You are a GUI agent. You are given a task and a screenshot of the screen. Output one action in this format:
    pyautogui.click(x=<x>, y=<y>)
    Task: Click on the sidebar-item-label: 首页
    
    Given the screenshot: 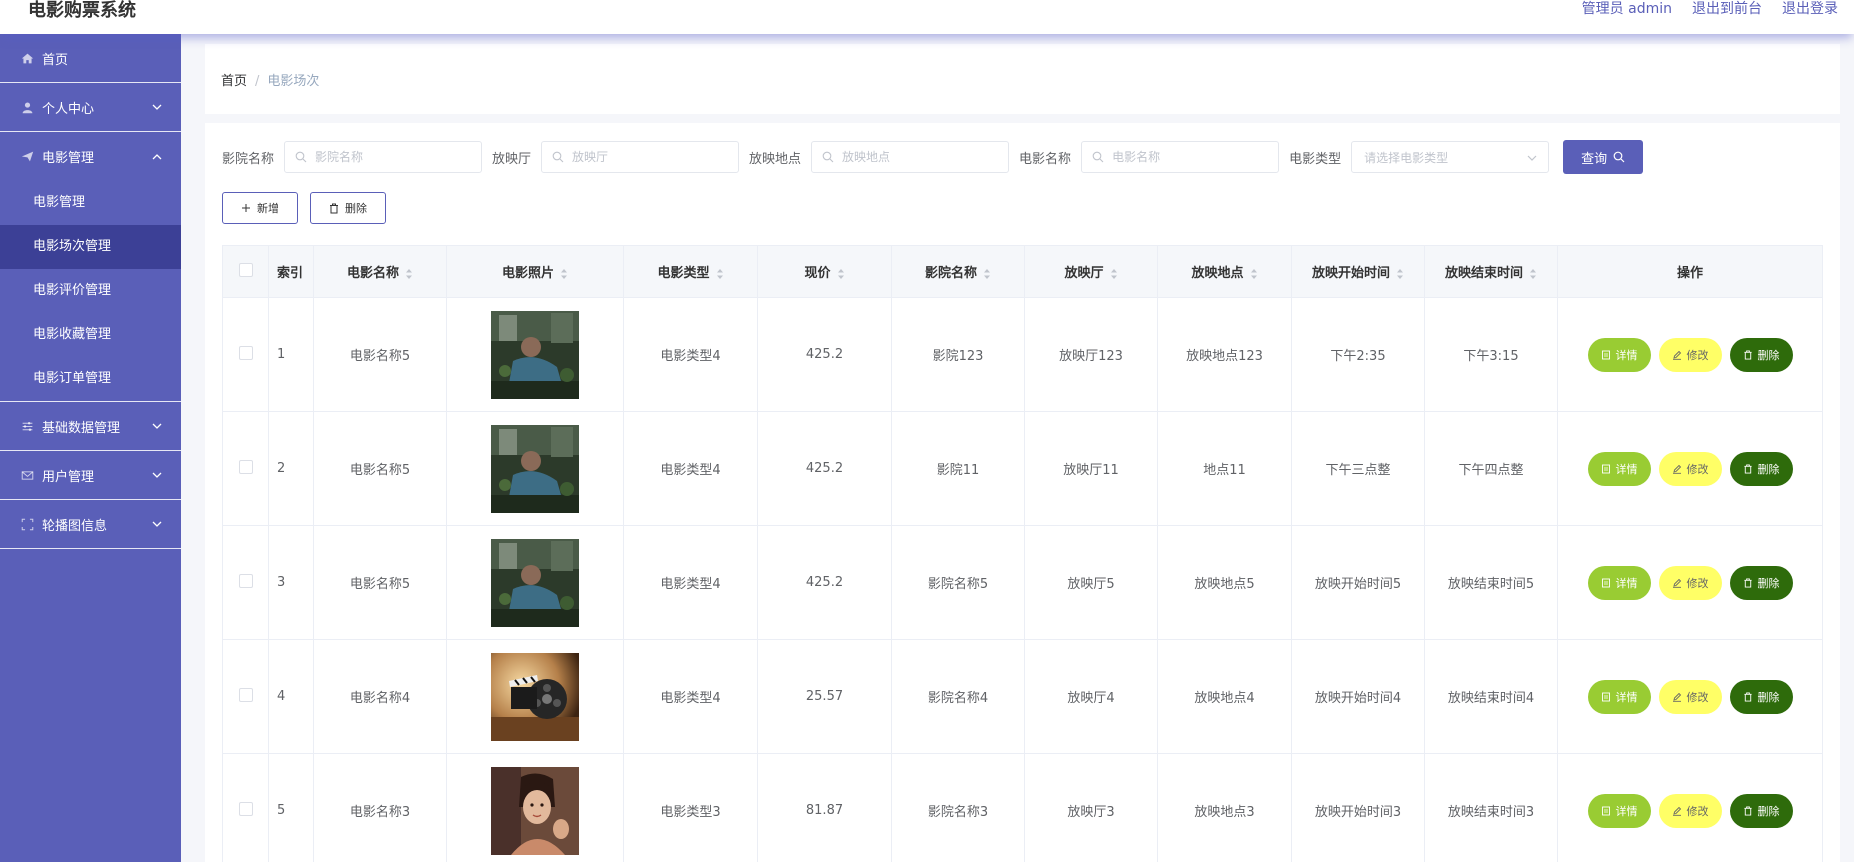 What is the action you would take?
    pyautogui.click(x=55, y=60)
    